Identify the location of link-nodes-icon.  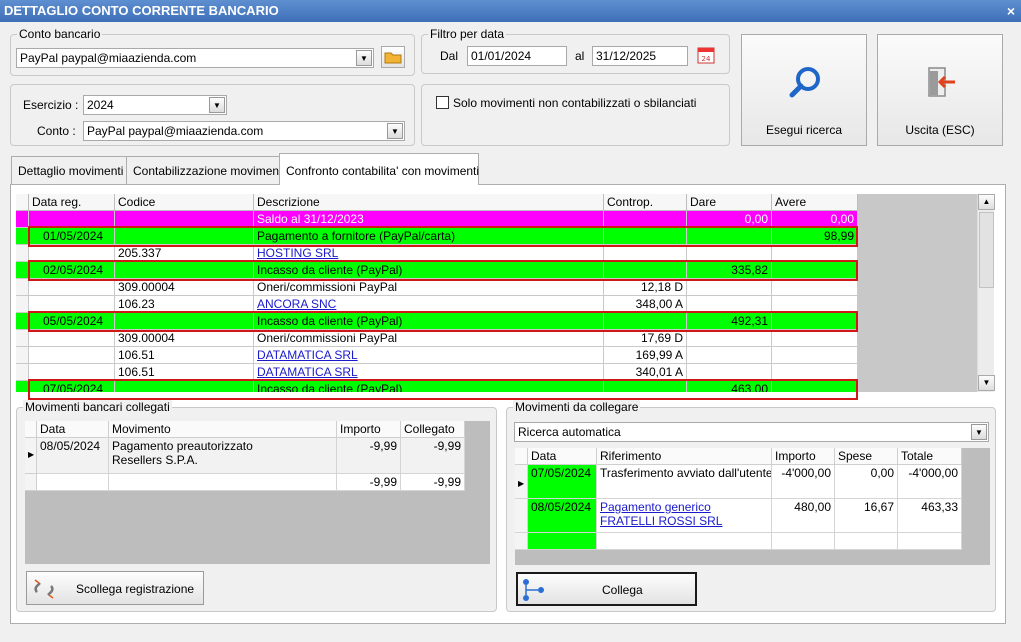
(533, 590).